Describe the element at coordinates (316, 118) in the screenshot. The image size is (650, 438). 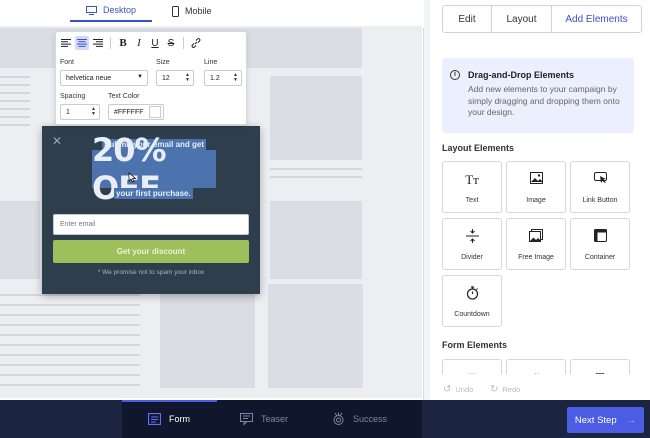
I see `wireframe-image` at that location.